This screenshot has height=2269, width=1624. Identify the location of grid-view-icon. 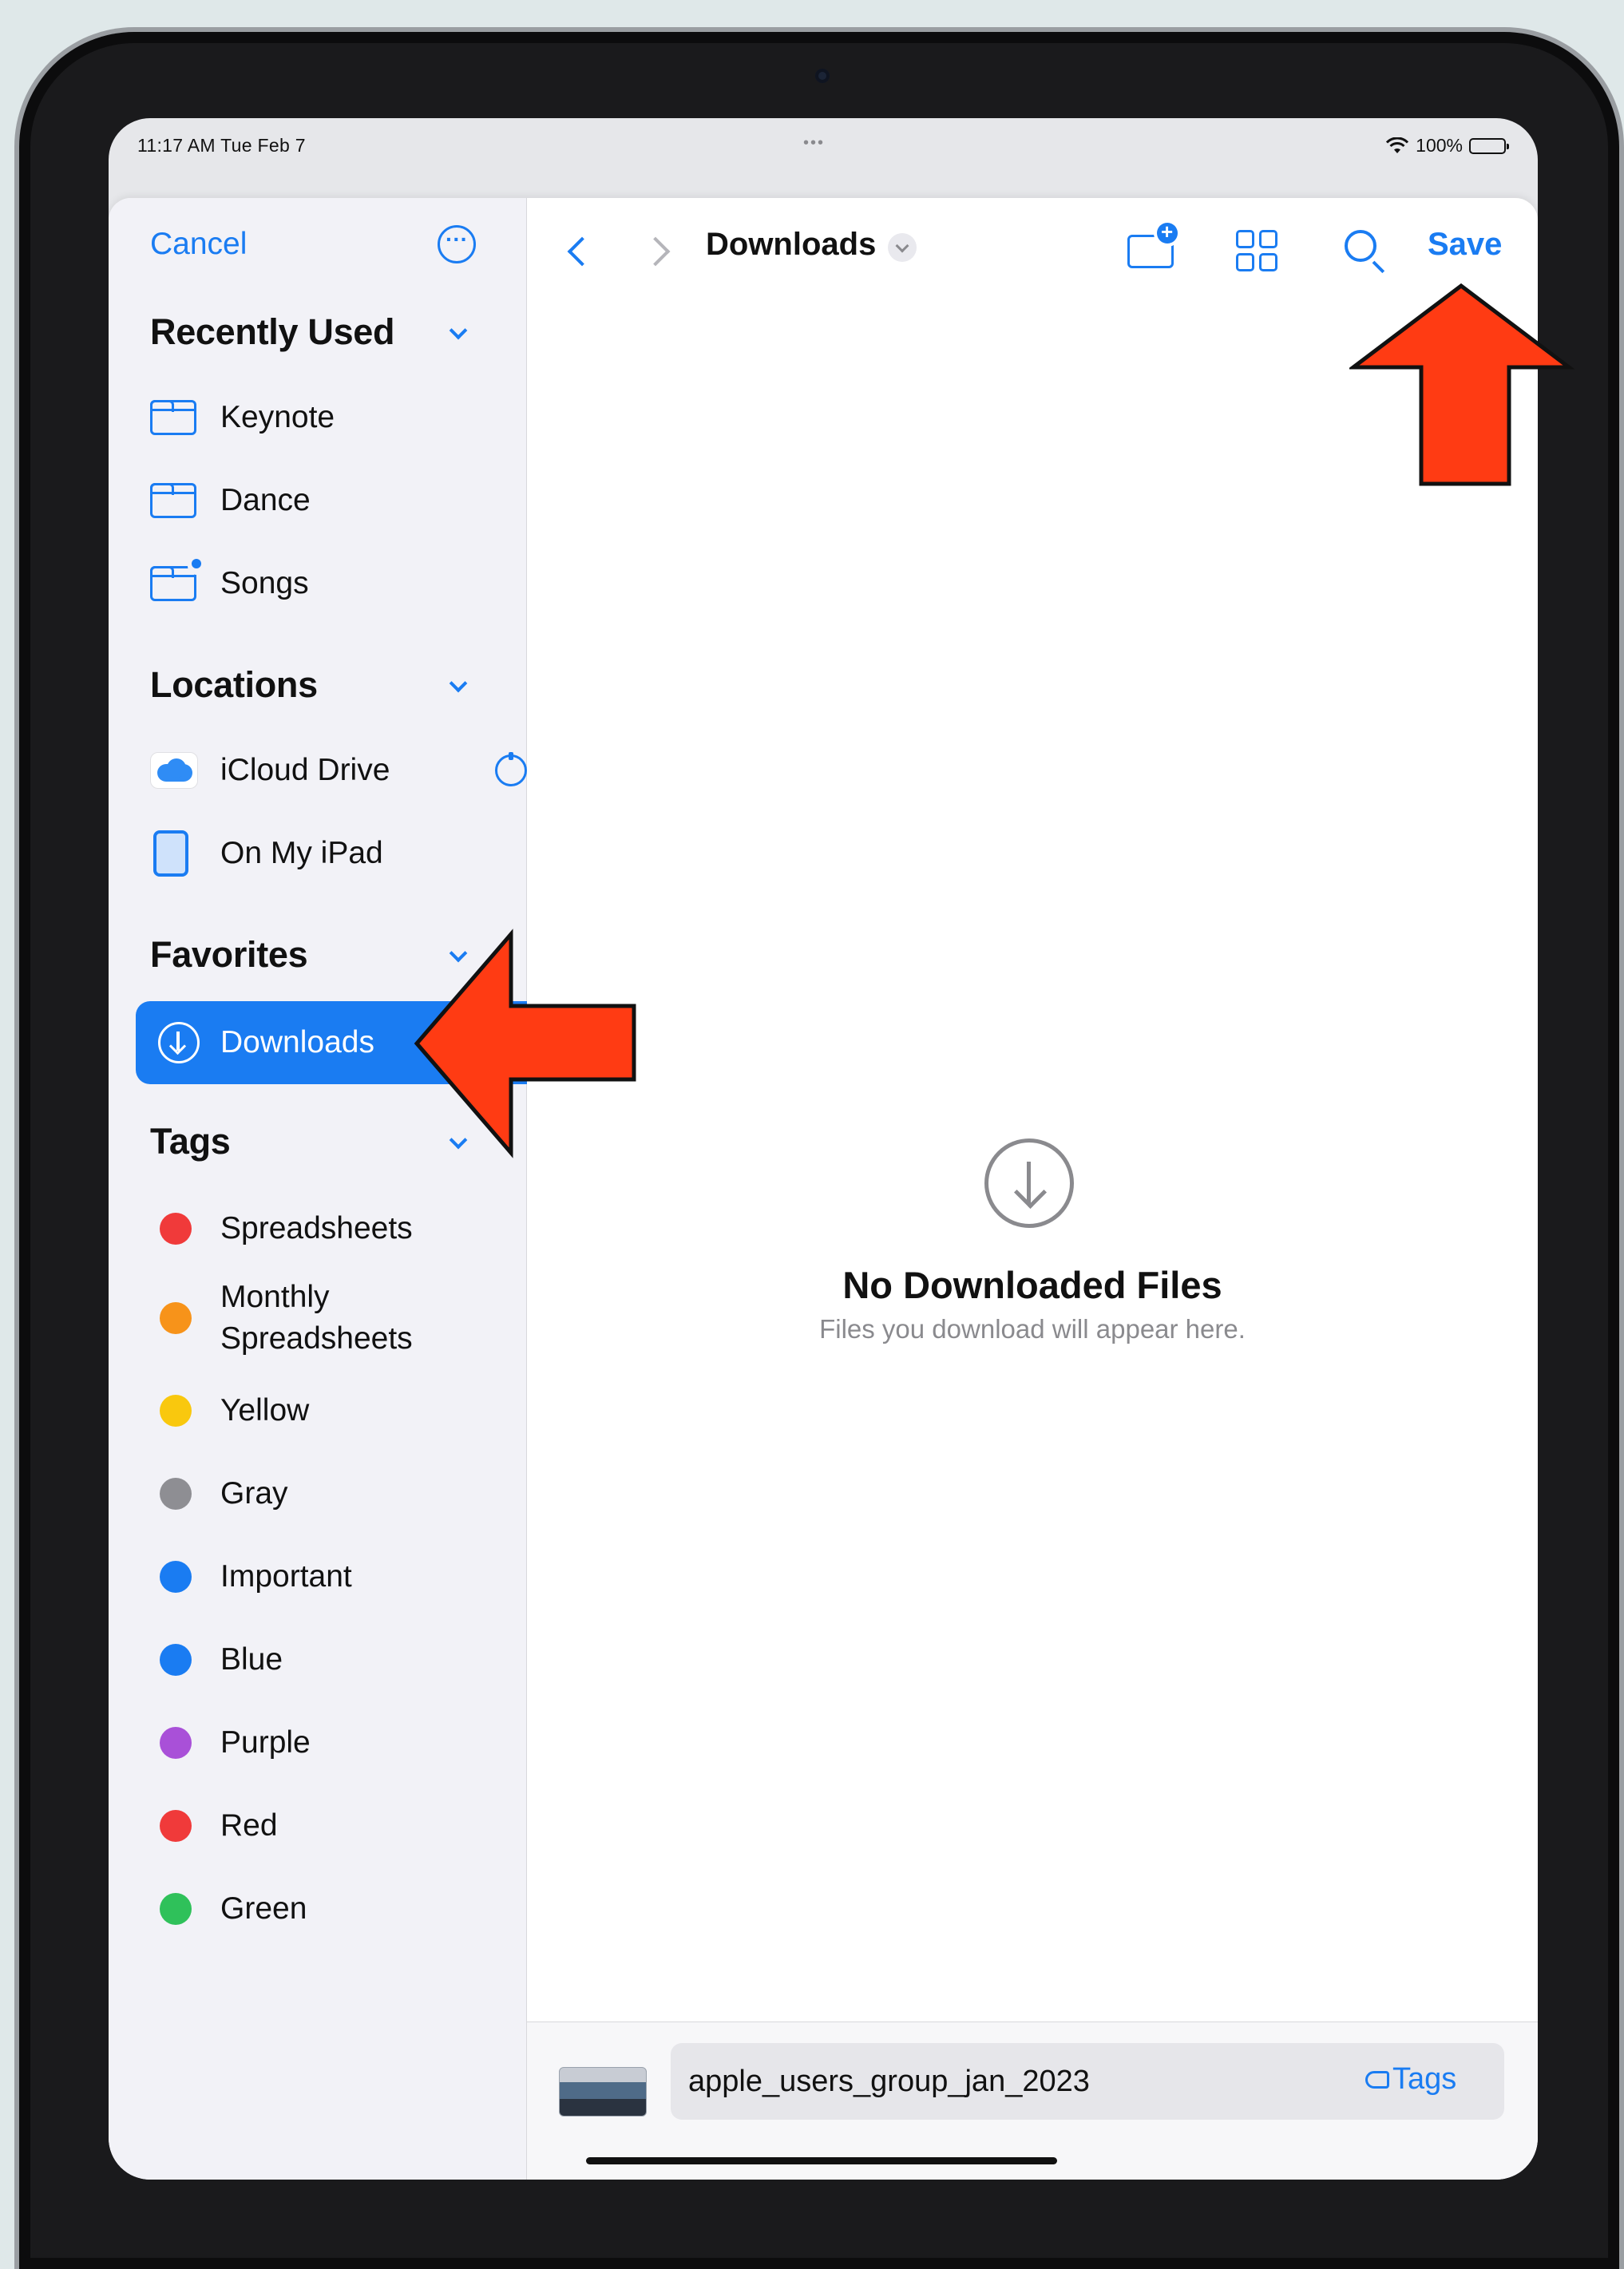
(1256, 250).